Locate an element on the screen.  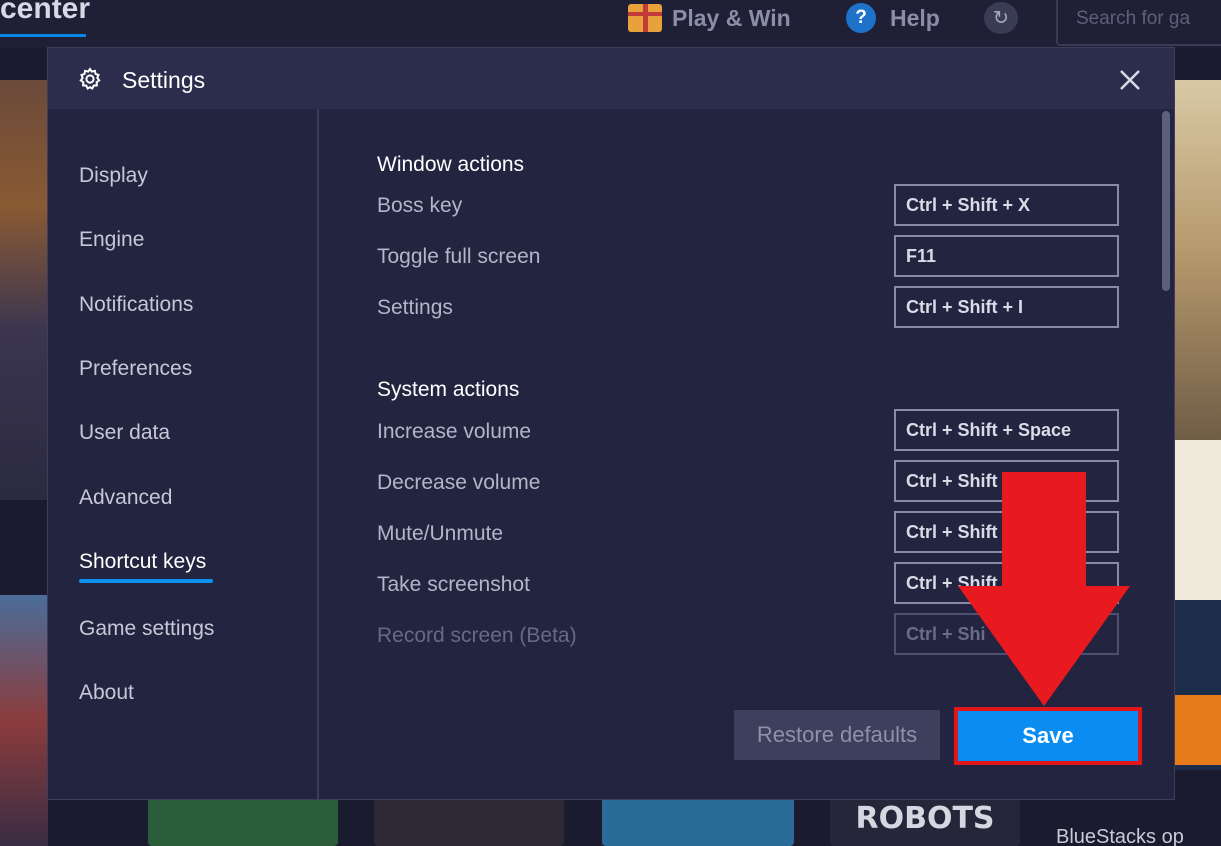
sidebar-item-advanced: Advanced is located at coordinates (125, 498).